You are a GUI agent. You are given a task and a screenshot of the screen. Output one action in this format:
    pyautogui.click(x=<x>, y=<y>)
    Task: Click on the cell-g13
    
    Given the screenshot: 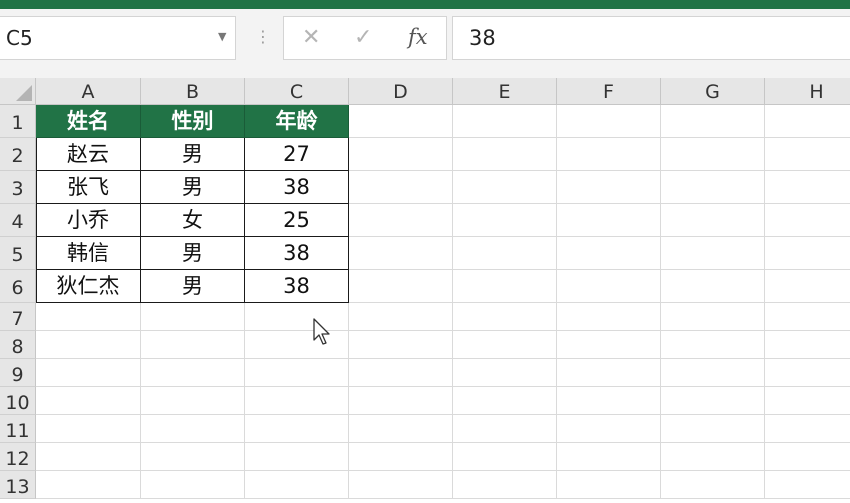 What is the action you would take?
    pyautogui.click(x=713, y=485)
    